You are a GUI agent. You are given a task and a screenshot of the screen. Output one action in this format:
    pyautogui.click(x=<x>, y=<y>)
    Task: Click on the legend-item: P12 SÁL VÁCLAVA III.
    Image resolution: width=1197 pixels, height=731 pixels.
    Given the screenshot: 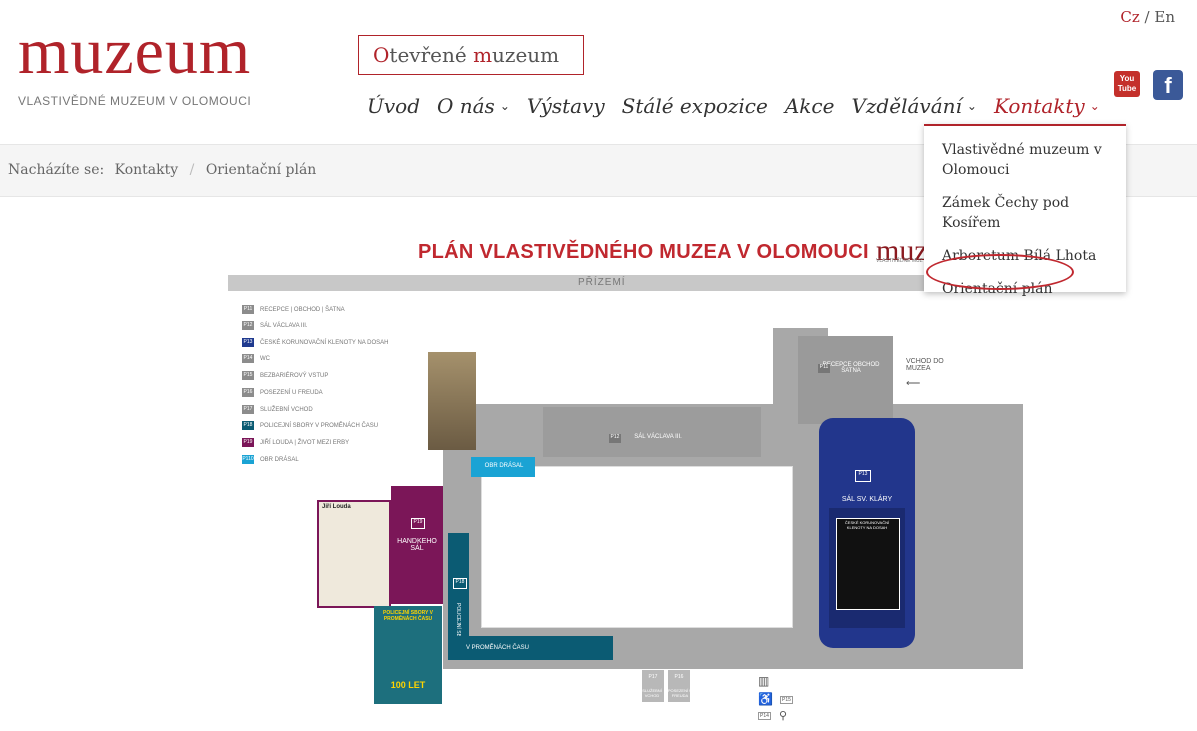 What is the action you would take?
    pyautogui.click(x=275, y=325)
    